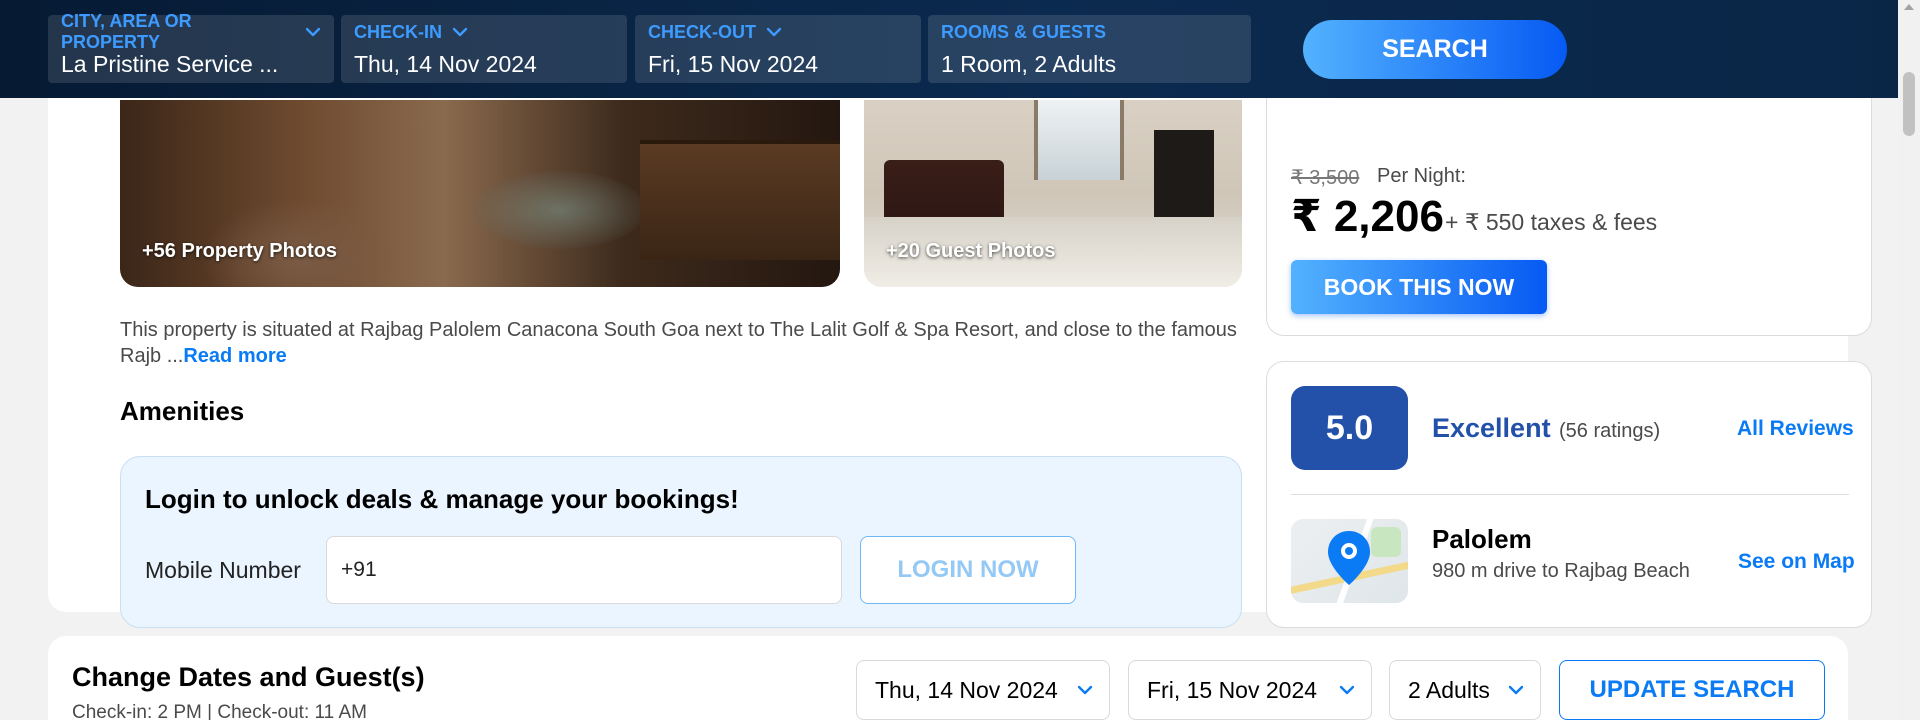 This screenshot has width=1920, height=720. I want to click on update-search-button: UPDATE SEARCH, so click(1692, 690).